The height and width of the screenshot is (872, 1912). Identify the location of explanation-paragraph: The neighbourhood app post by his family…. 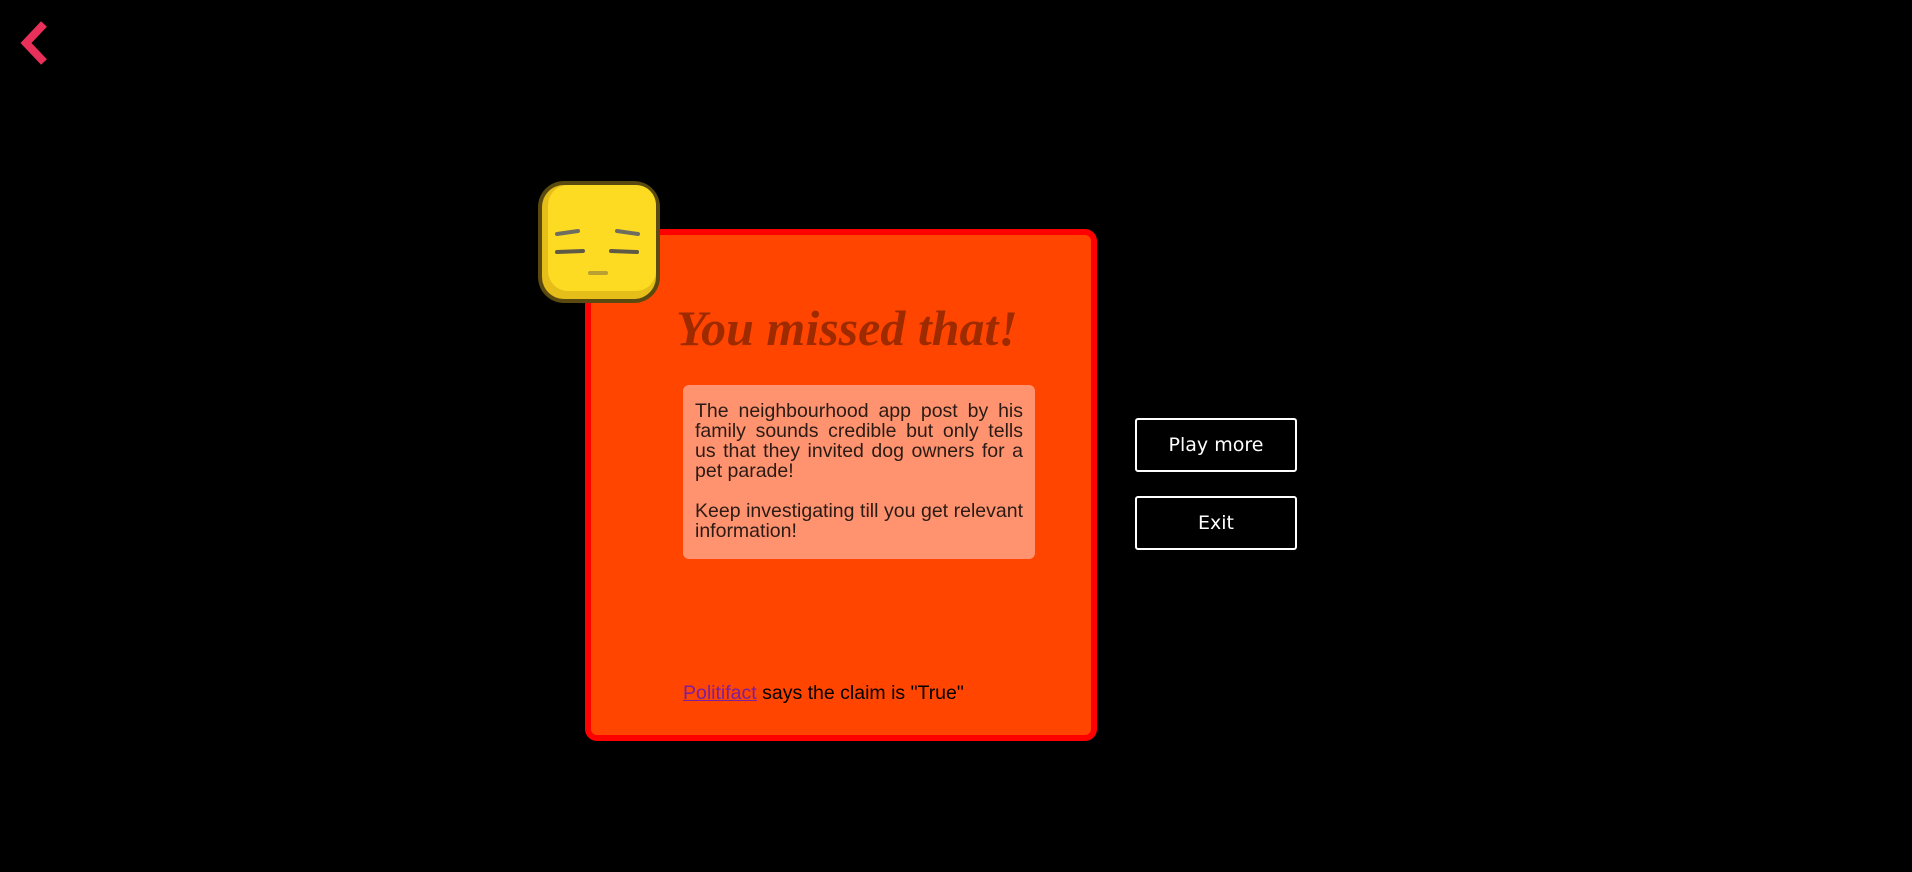
(859, 441).